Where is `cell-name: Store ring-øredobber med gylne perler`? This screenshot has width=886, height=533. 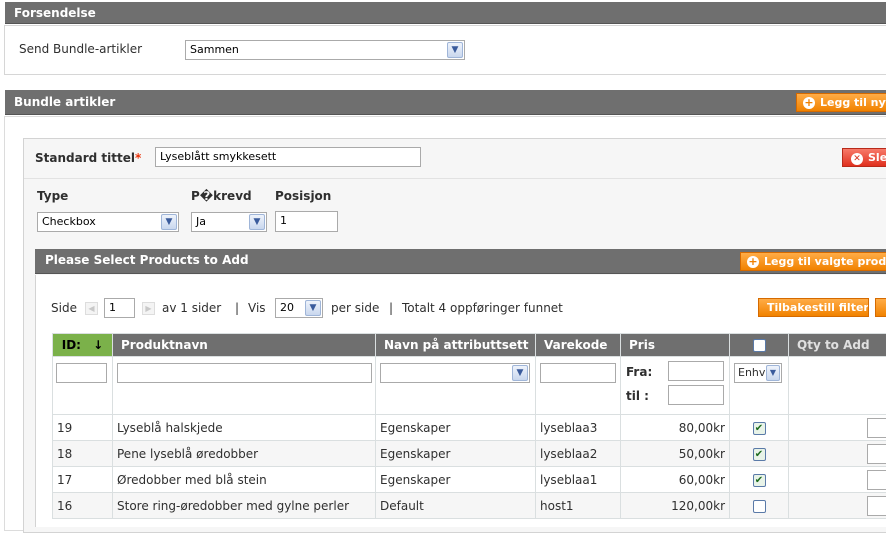
cell-name: Store ring-øredobber med gylne perler is located at coordinates (244, 506).